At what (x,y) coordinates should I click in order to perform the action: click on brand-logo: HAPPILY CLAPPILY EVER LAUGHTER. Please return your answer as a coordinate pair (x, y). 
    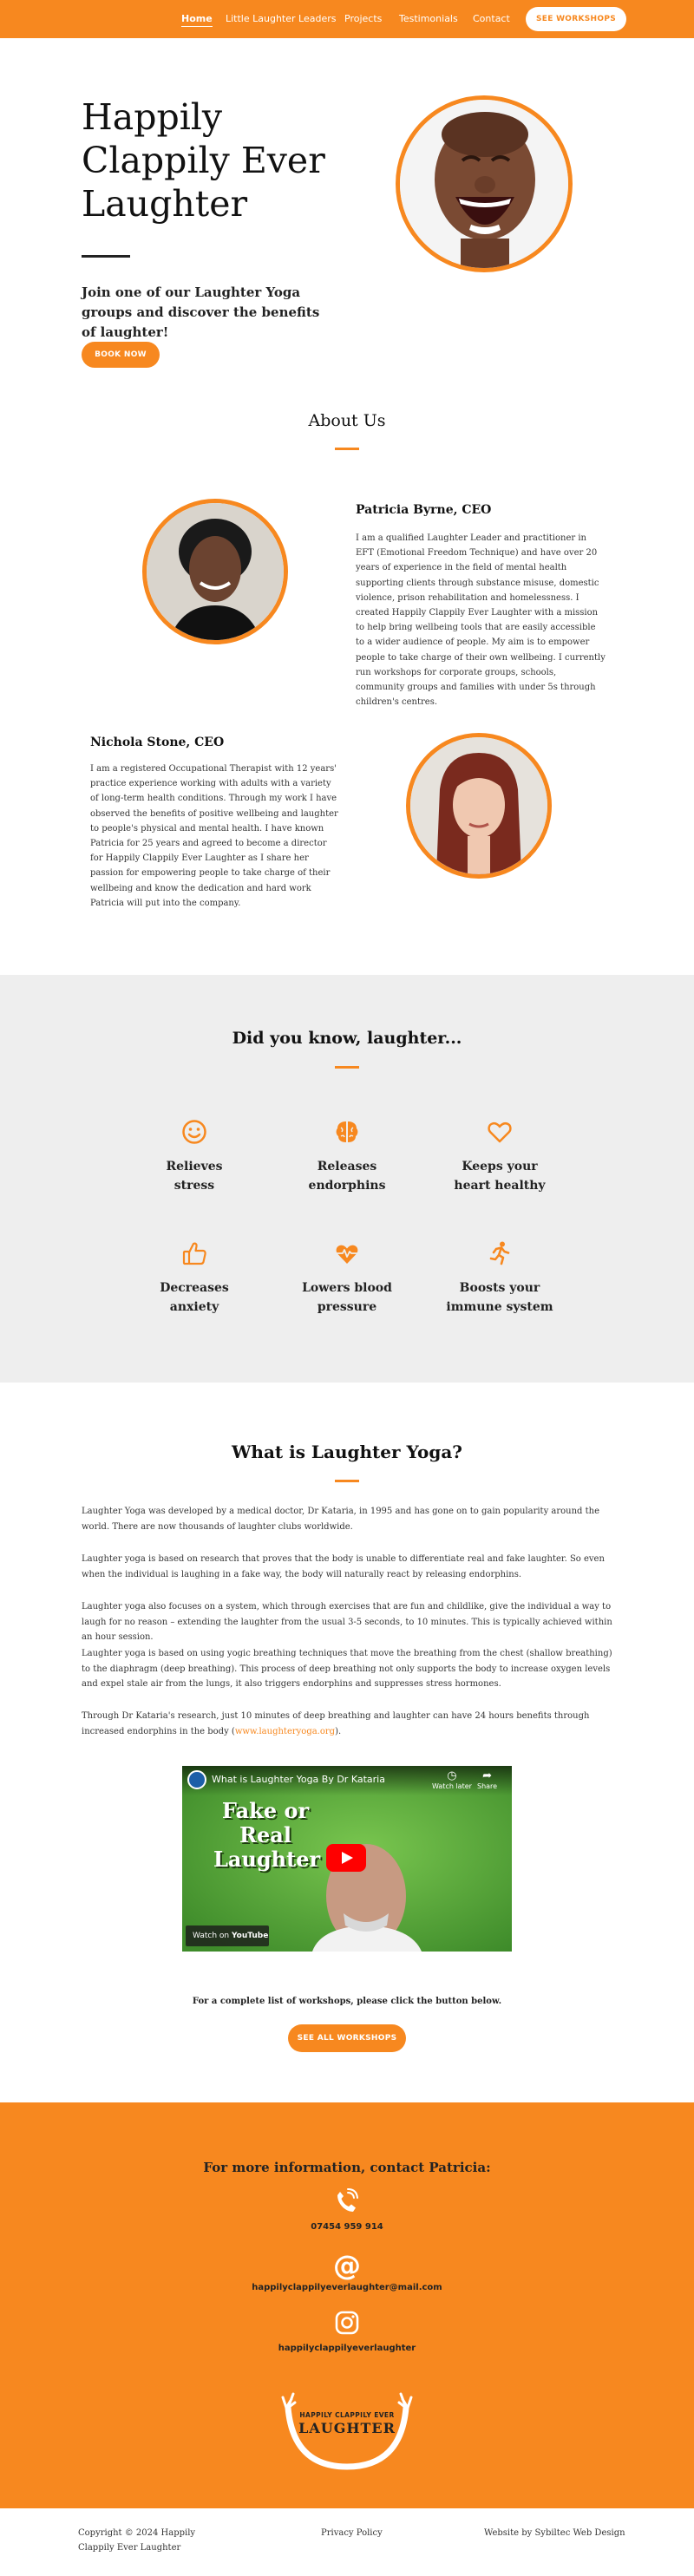
    Looking at the image, I should click on (347, 2430).